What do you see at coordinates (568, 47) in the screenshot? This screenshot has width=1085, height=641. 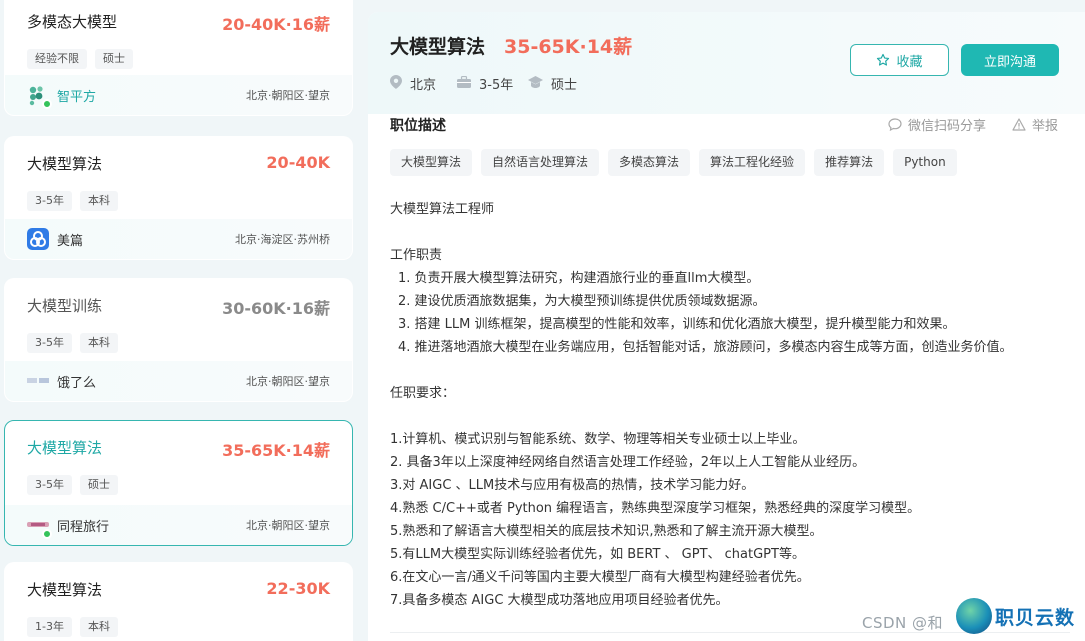 I see `job-salary: 35-65K·14薪` at bounding box center [568, 47].